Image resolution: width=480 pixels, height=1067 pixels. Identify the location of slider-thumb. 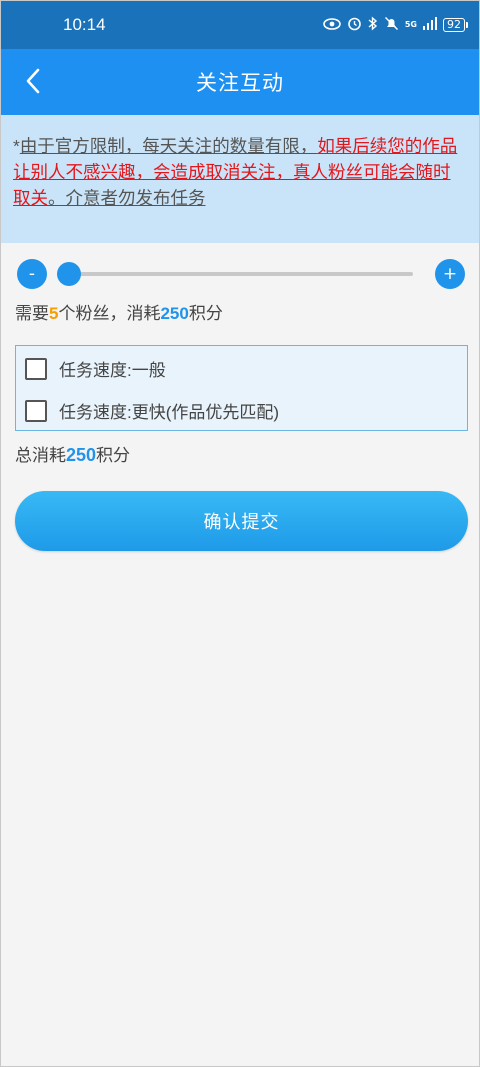
(69, 274).